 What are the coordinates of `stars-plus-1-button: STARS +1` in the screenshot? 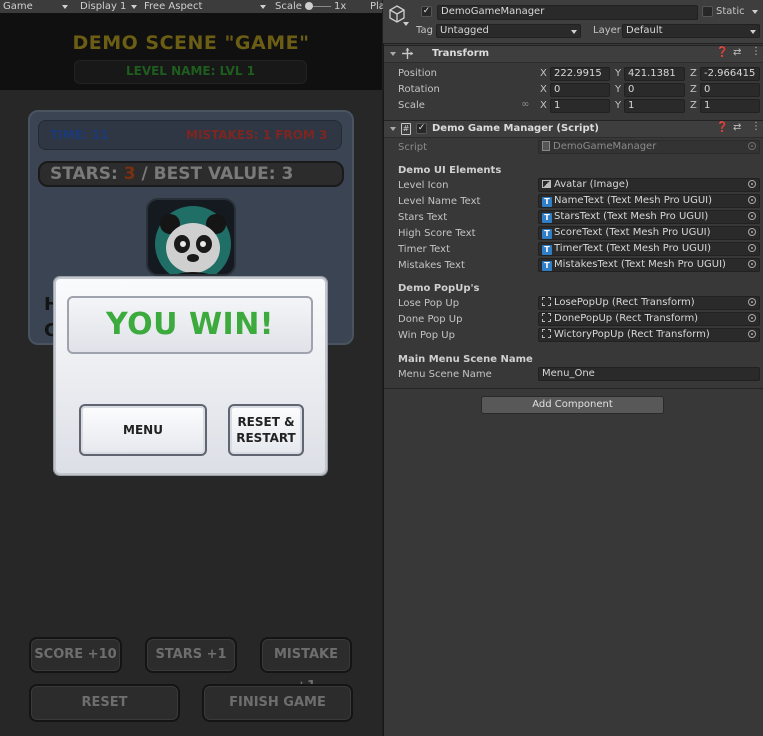 It's located at (191, 655).